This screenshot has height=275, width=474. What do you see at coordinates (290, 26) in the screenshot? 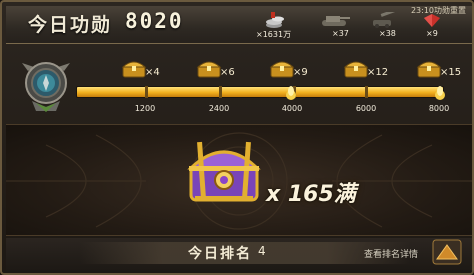
I see `reward-item-silver: ×1631万` at bounding box center [290, 26].